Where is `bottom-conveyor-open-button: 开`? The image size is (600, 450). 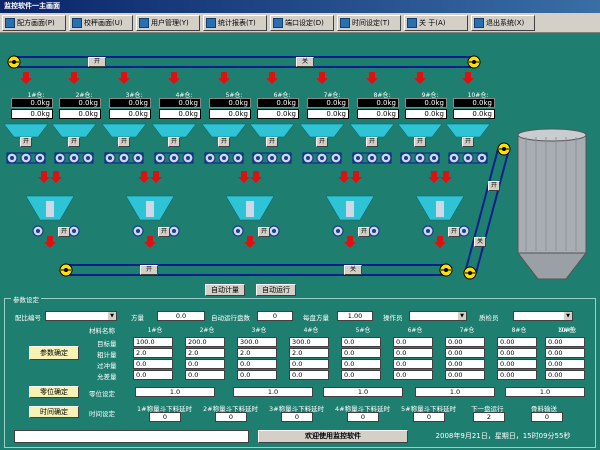
bottom-conveyor-open-button: 开 is located at coordinates (149, 270).